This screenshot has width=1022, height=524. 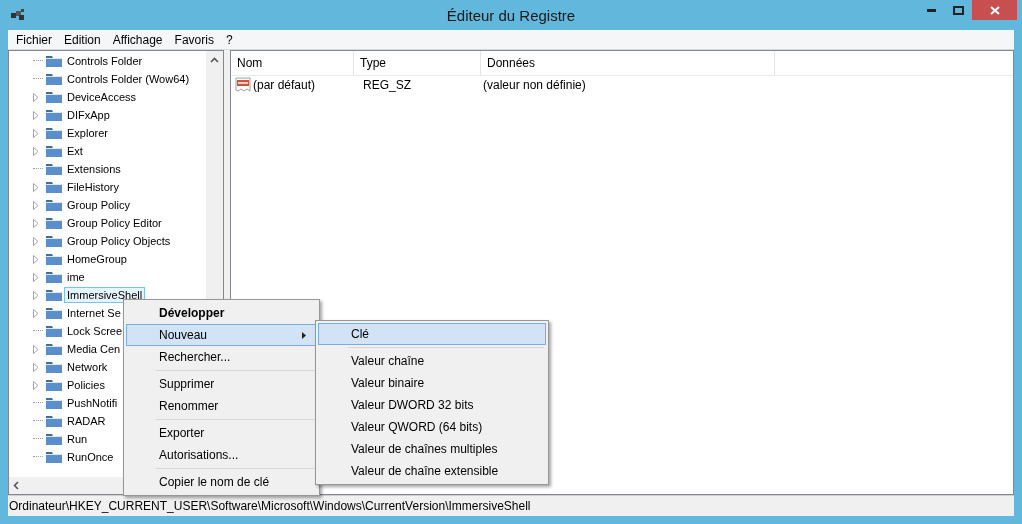 What do you see at coordinates (92, 403) in the screenshot?
I see `tree-item: PushNotifi` at bounding box center [92, 403].